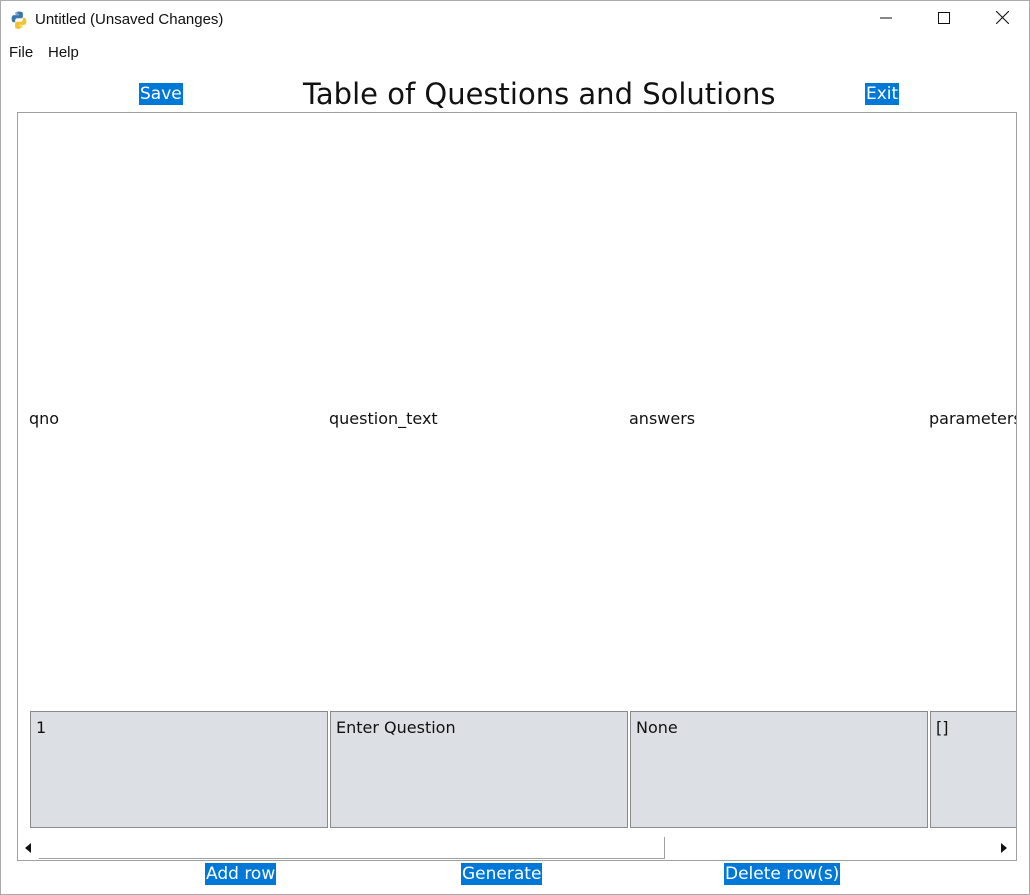  What do you see at coordinates (161, 94) in the screenshot?
I see `save-button: Save` at bounding box center [161, 94].